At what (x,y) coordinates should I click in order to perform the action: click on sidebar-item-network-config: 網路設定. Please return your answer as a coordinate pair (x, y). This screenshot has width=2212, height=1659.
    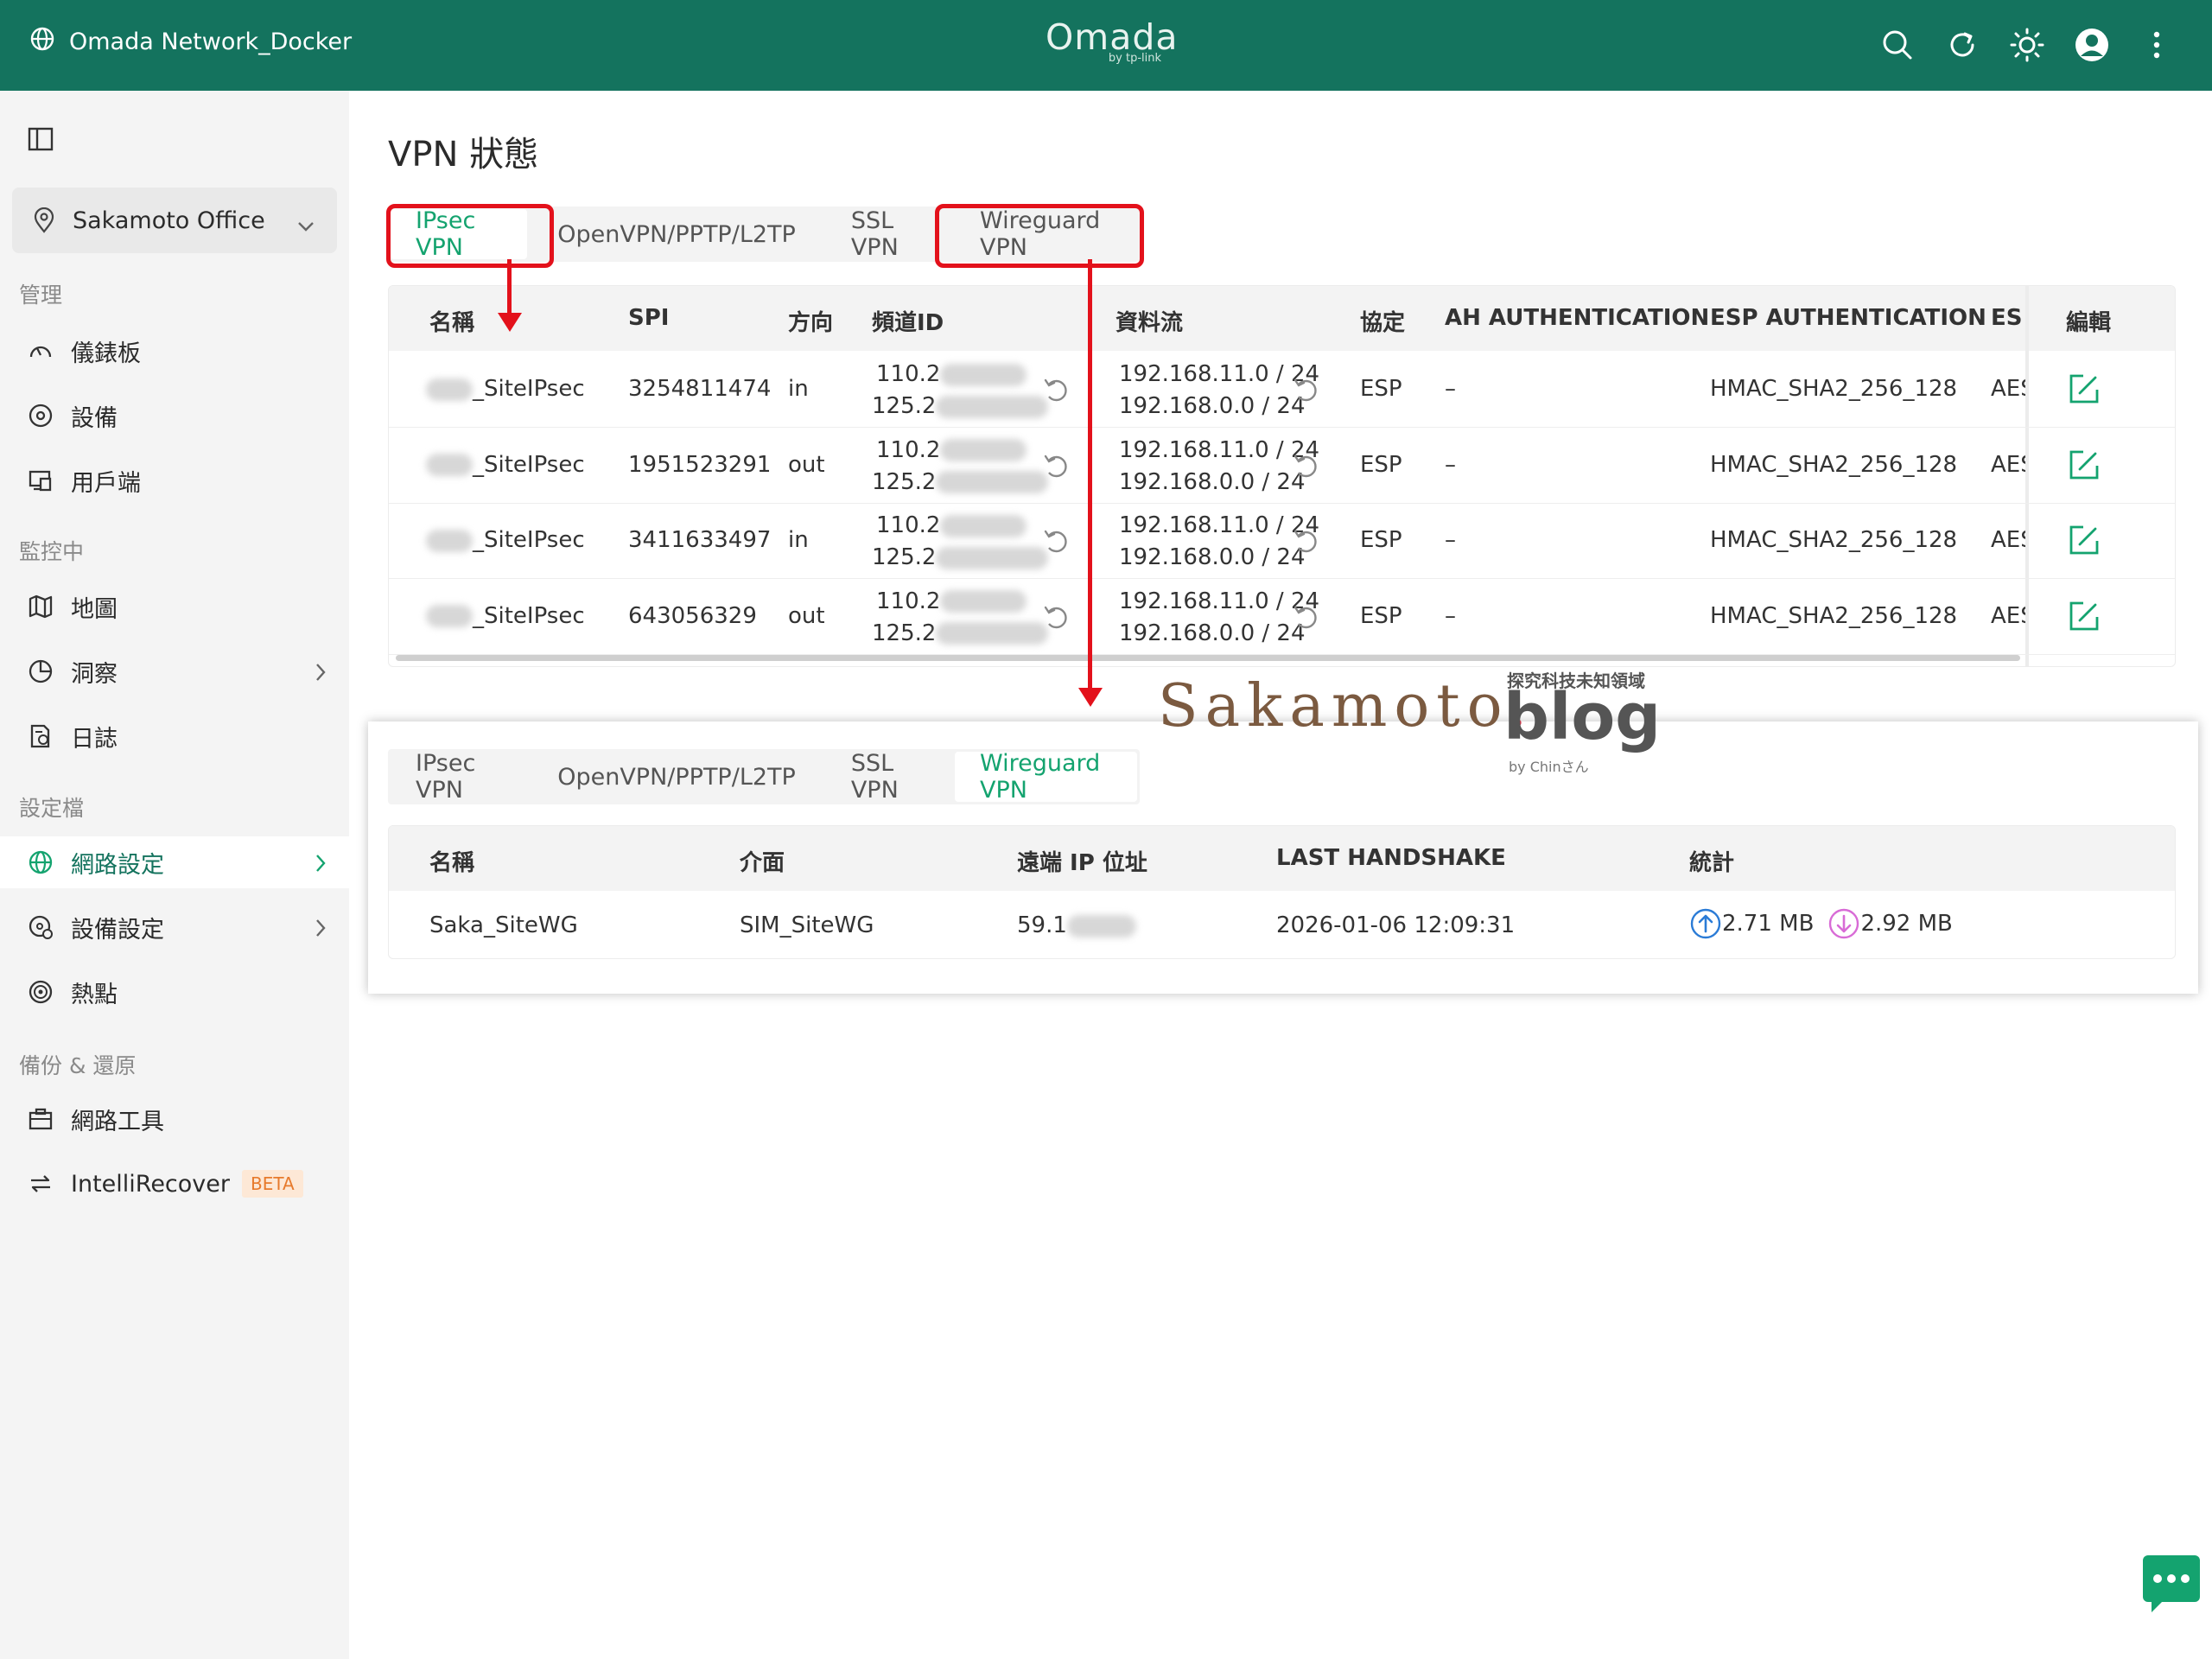
    Looking at the image, I should click on (174, 862).